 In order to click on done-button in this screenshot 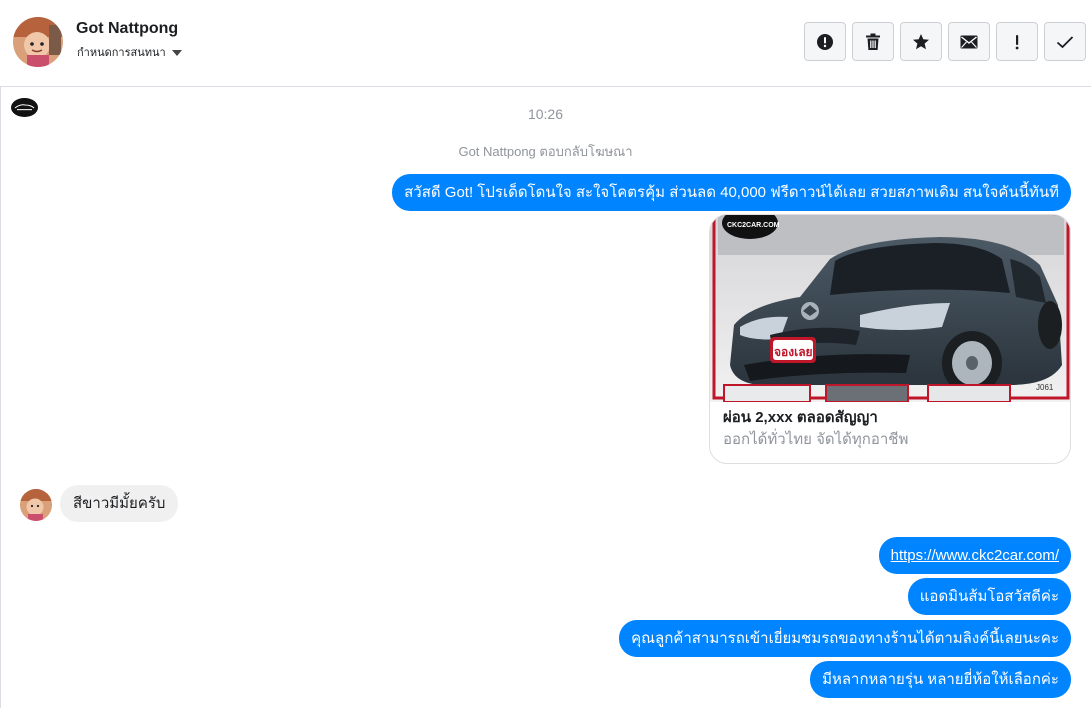, I will do `click(1065, 41)`.